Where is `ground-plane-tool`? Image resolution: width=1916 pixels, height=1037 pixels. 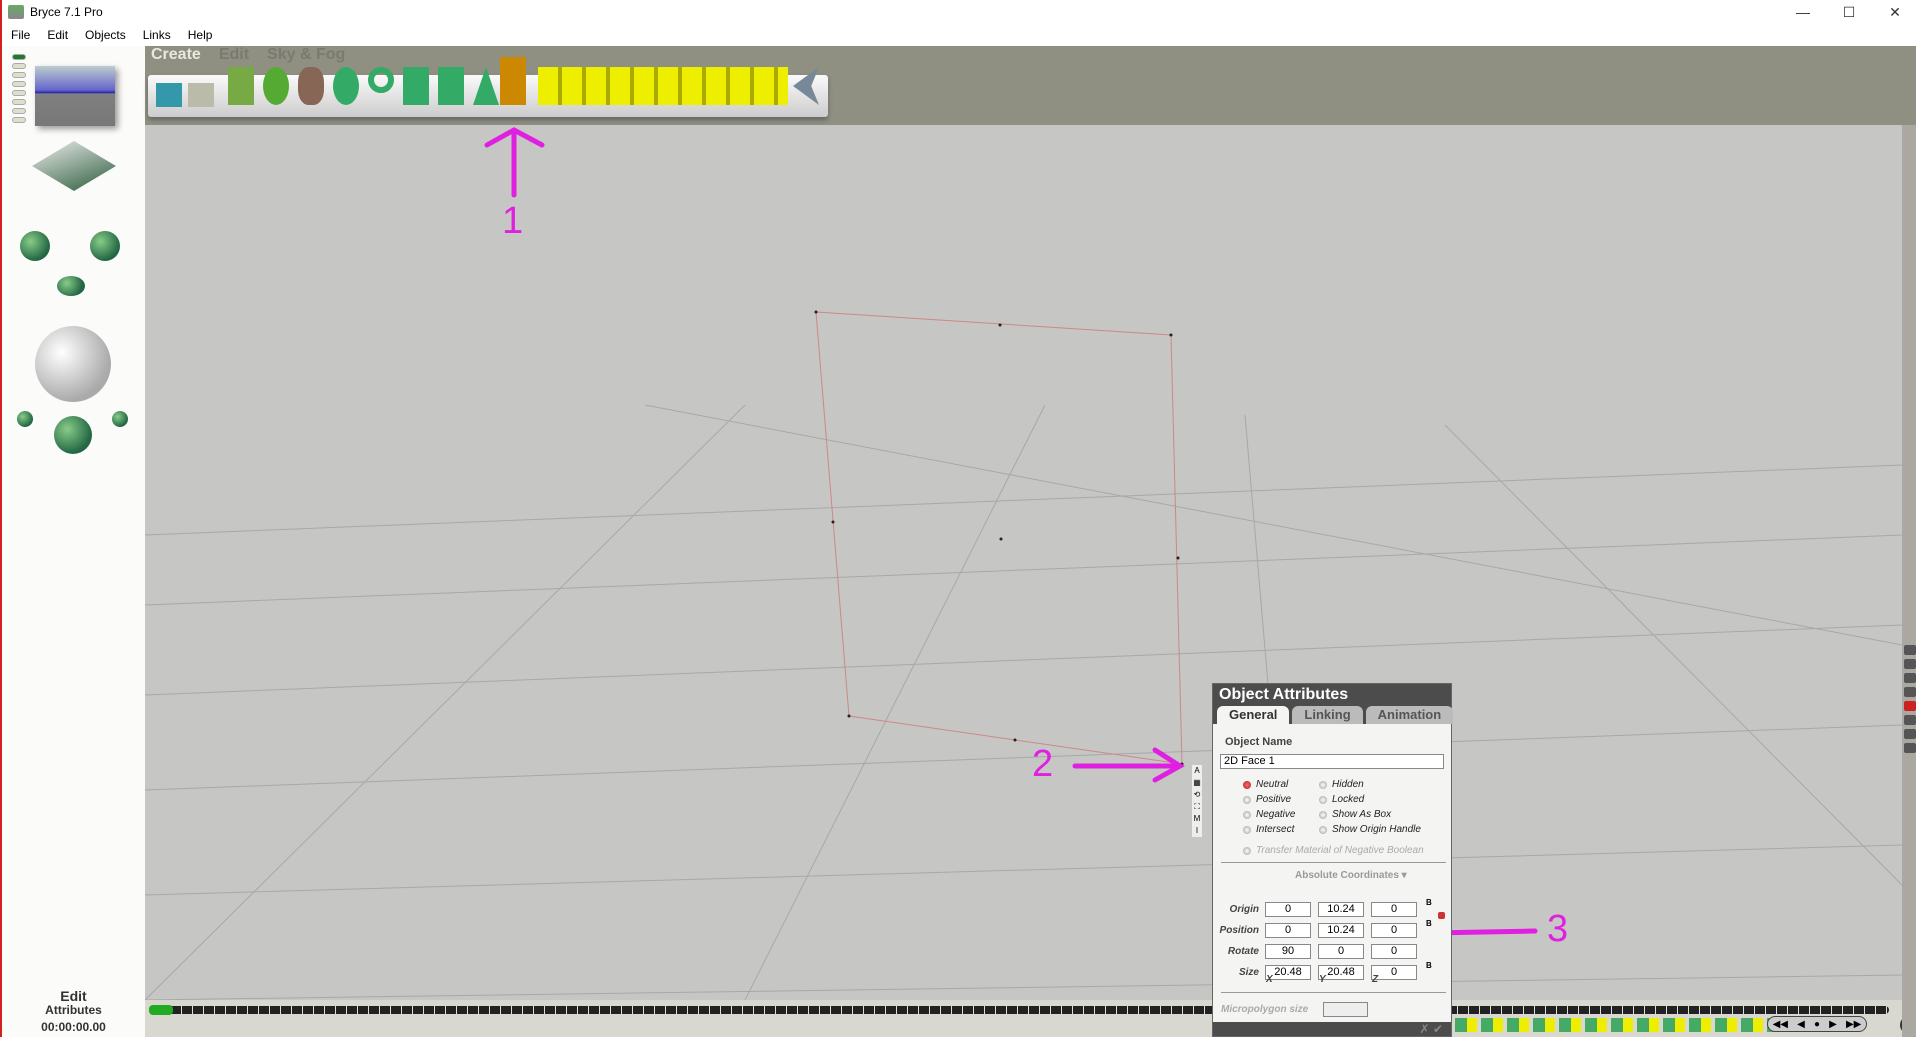 ground-plane-tool is located at coordinates (201, 95).